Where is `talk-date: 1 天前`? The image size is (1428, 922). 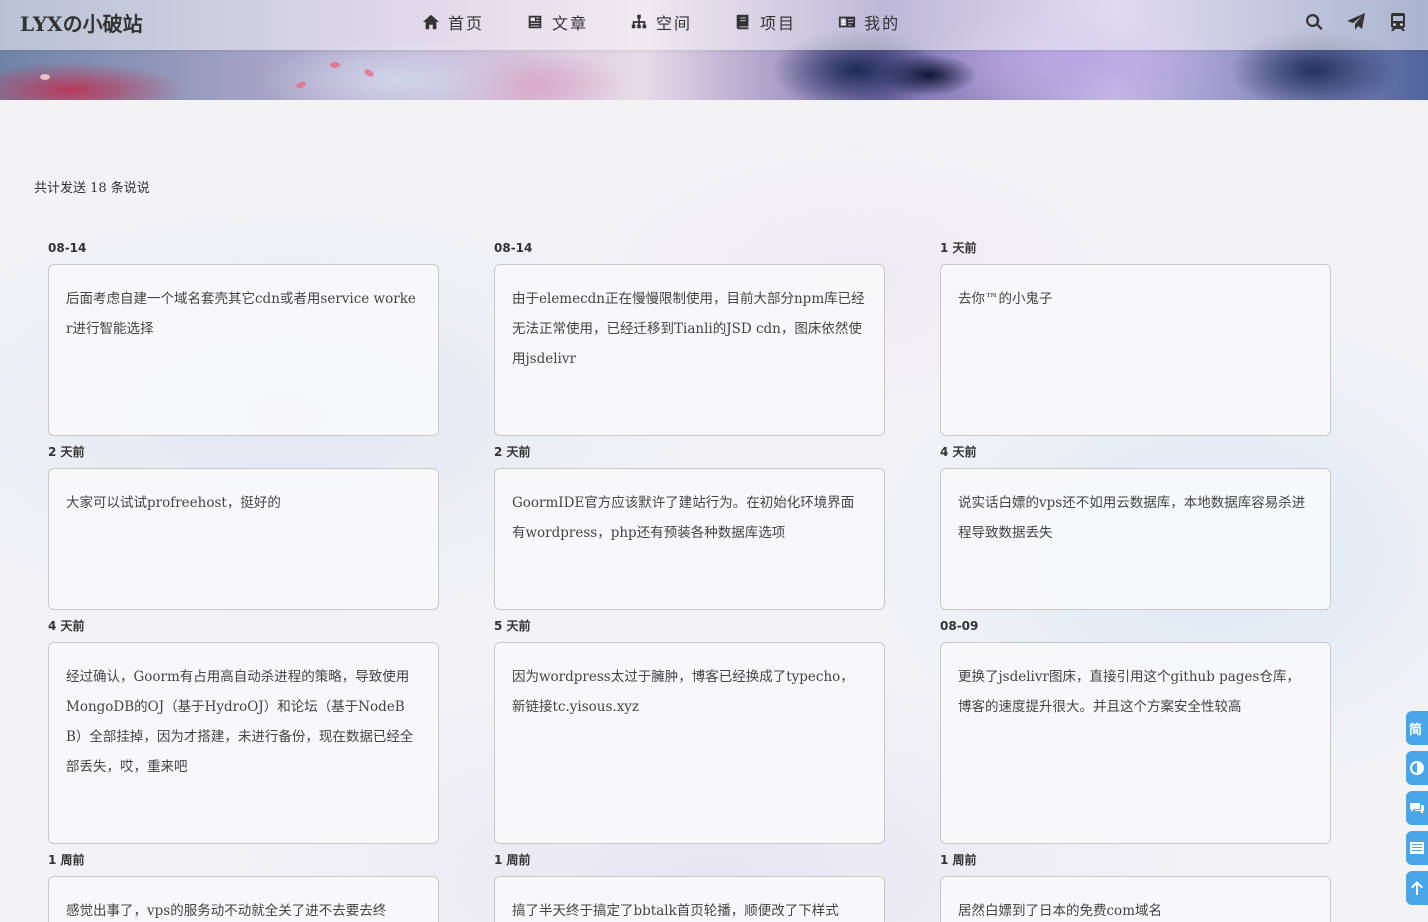 talk-date: 1 天前 is located at coordinates (958, 248).